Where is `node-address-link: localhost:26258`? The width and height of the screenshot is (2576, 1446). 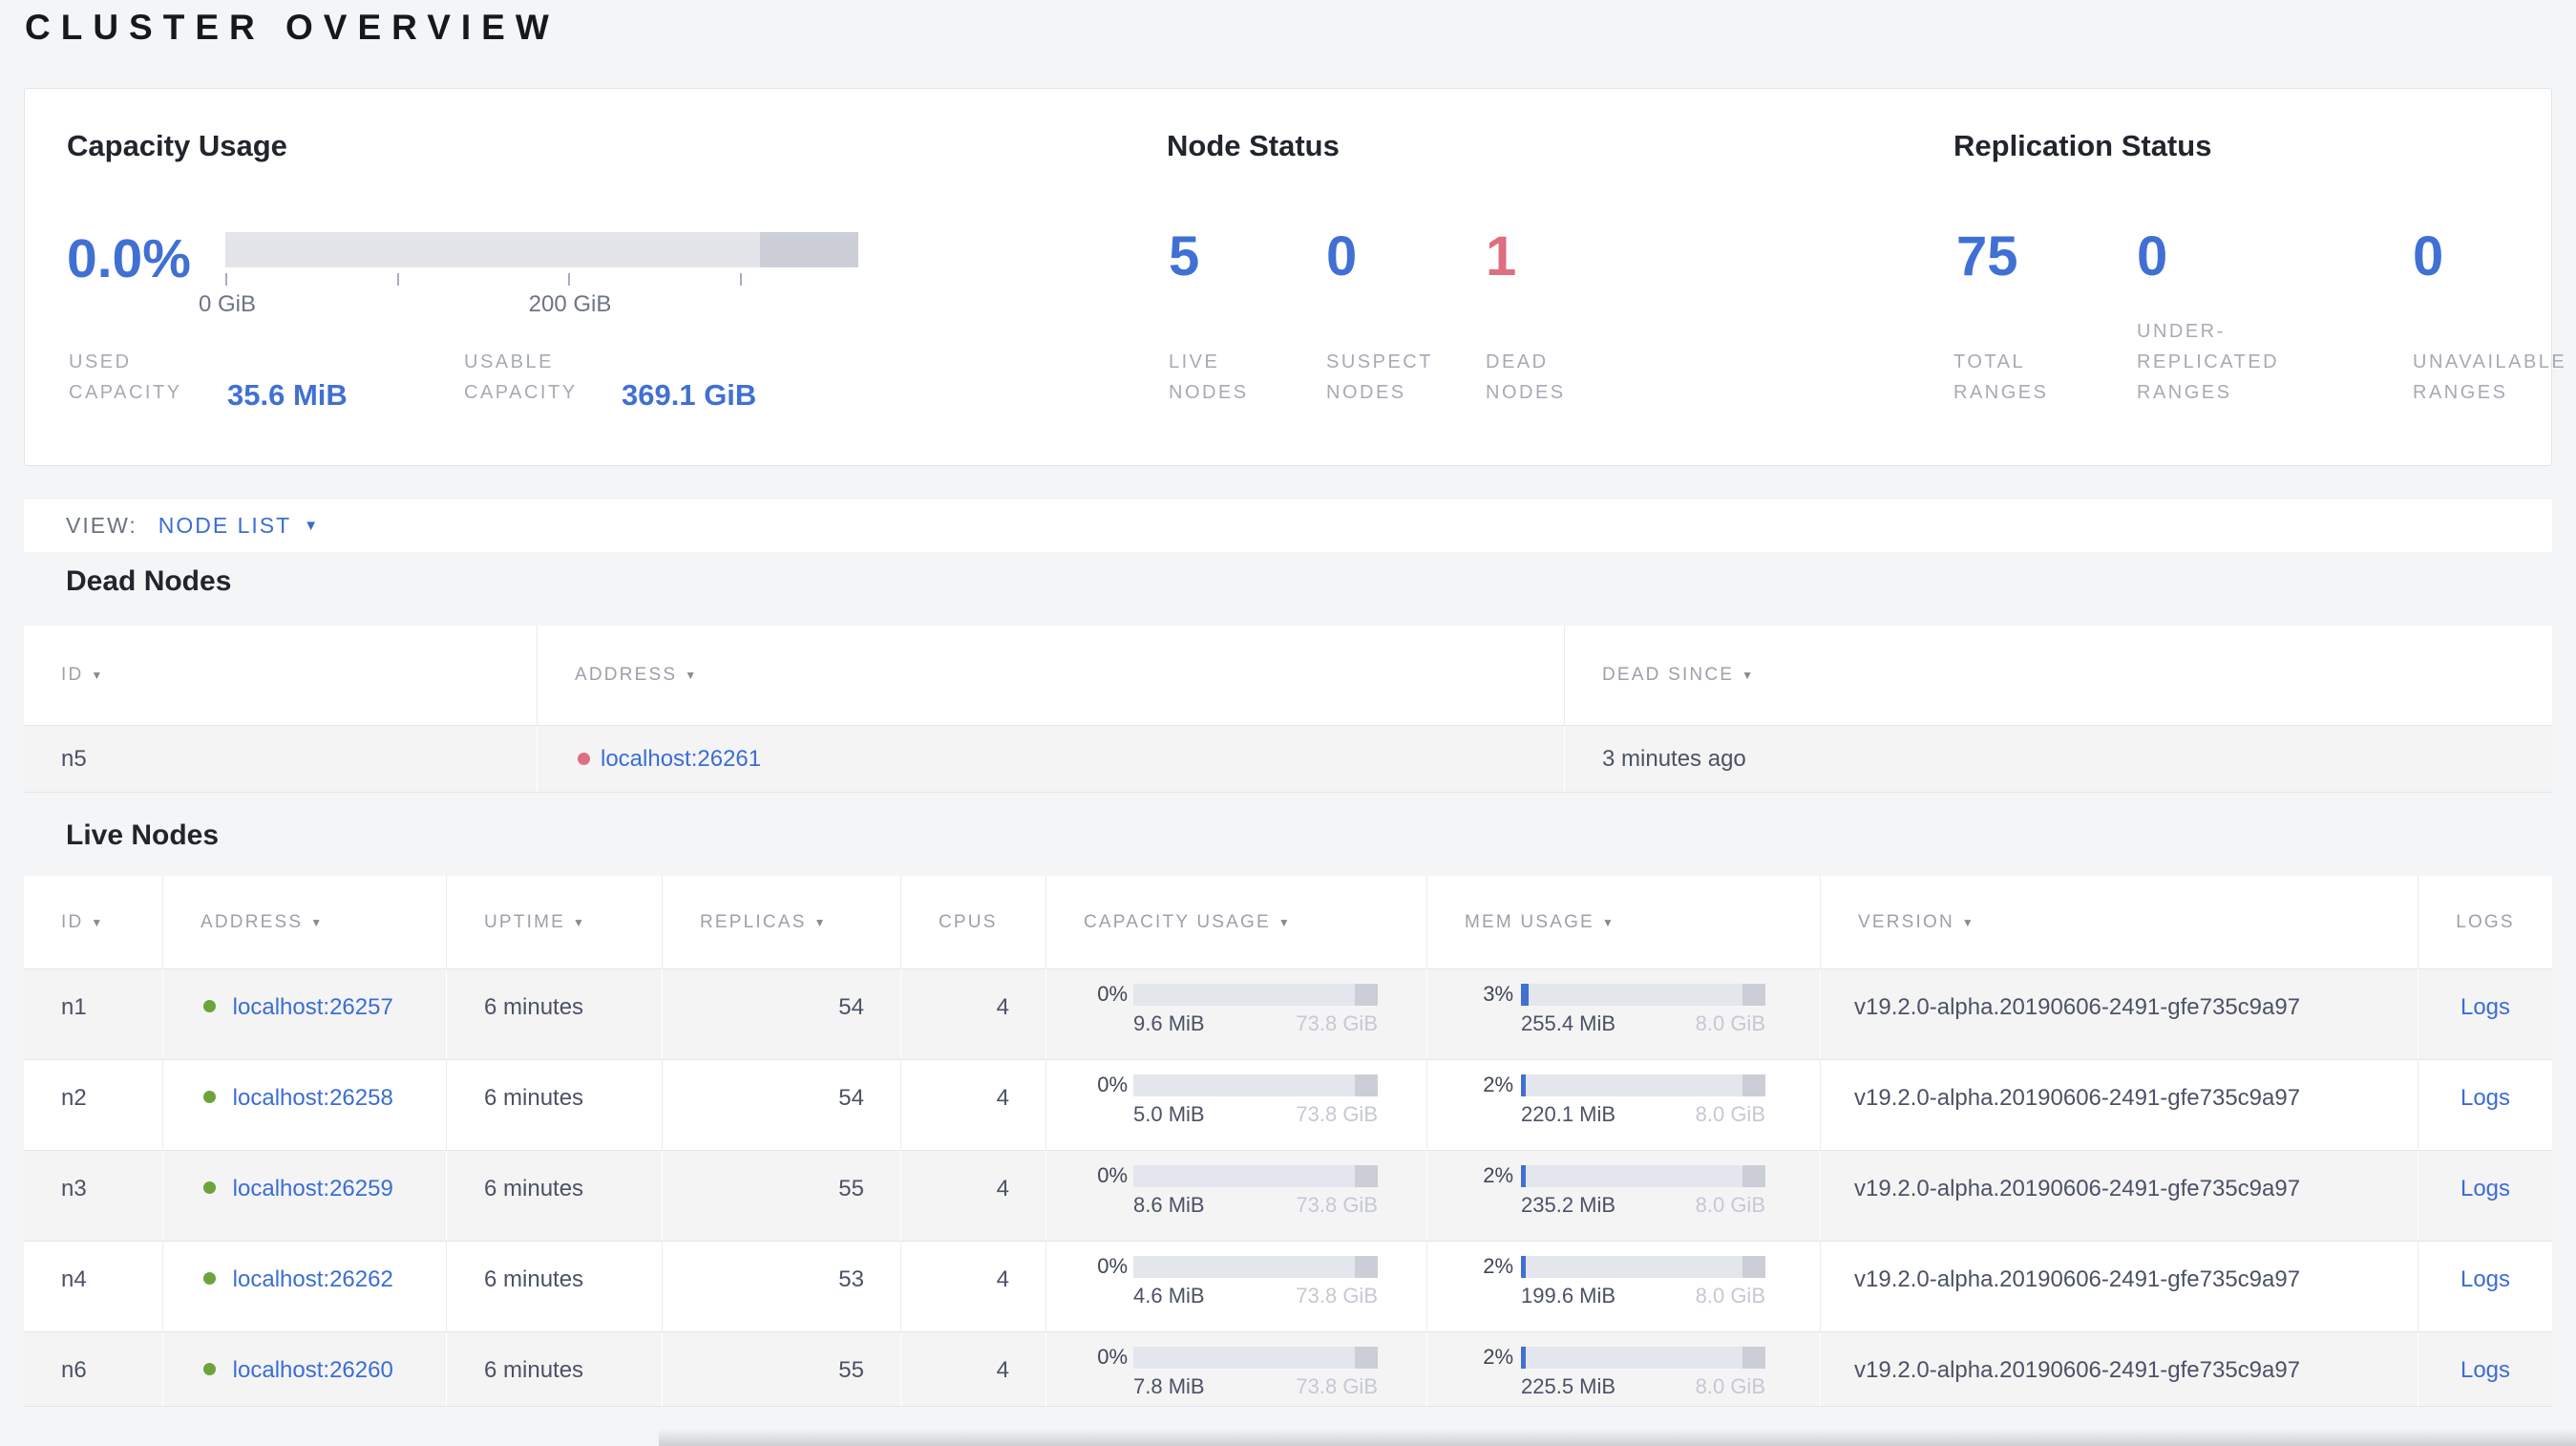 node-address-link: localhost:26258 is located at coordinates (313, 1098).